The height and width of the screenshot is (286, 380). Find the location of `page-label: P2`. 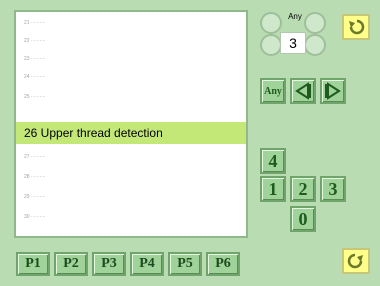

page-label: P2 is located at coordinates (71, 263).